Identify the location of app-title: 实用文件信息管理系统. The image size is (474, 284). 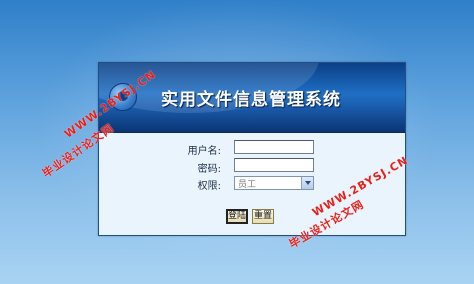
(251, 100).